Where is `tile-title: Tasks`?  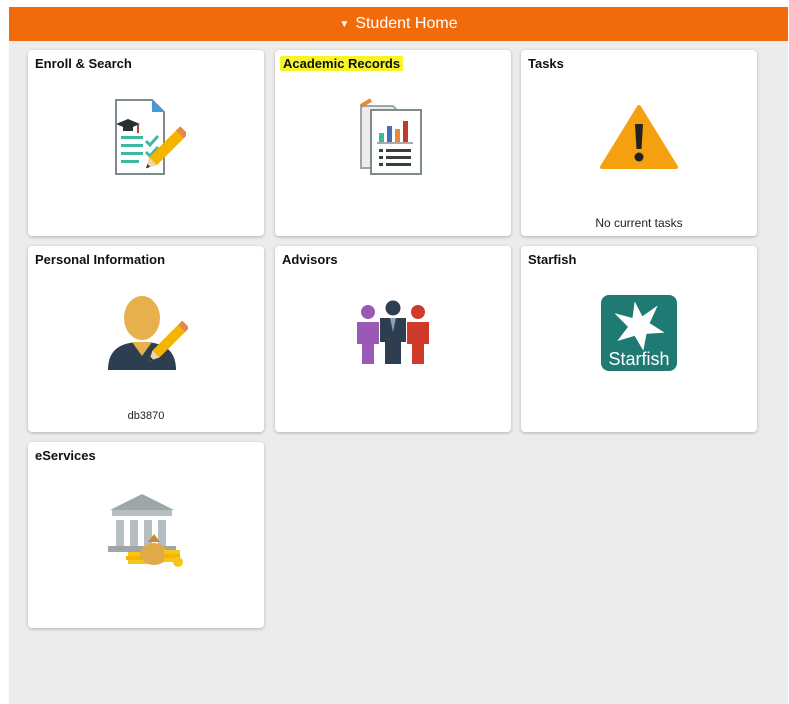 tile-title: Tasks is located at coordinates (546, 63).